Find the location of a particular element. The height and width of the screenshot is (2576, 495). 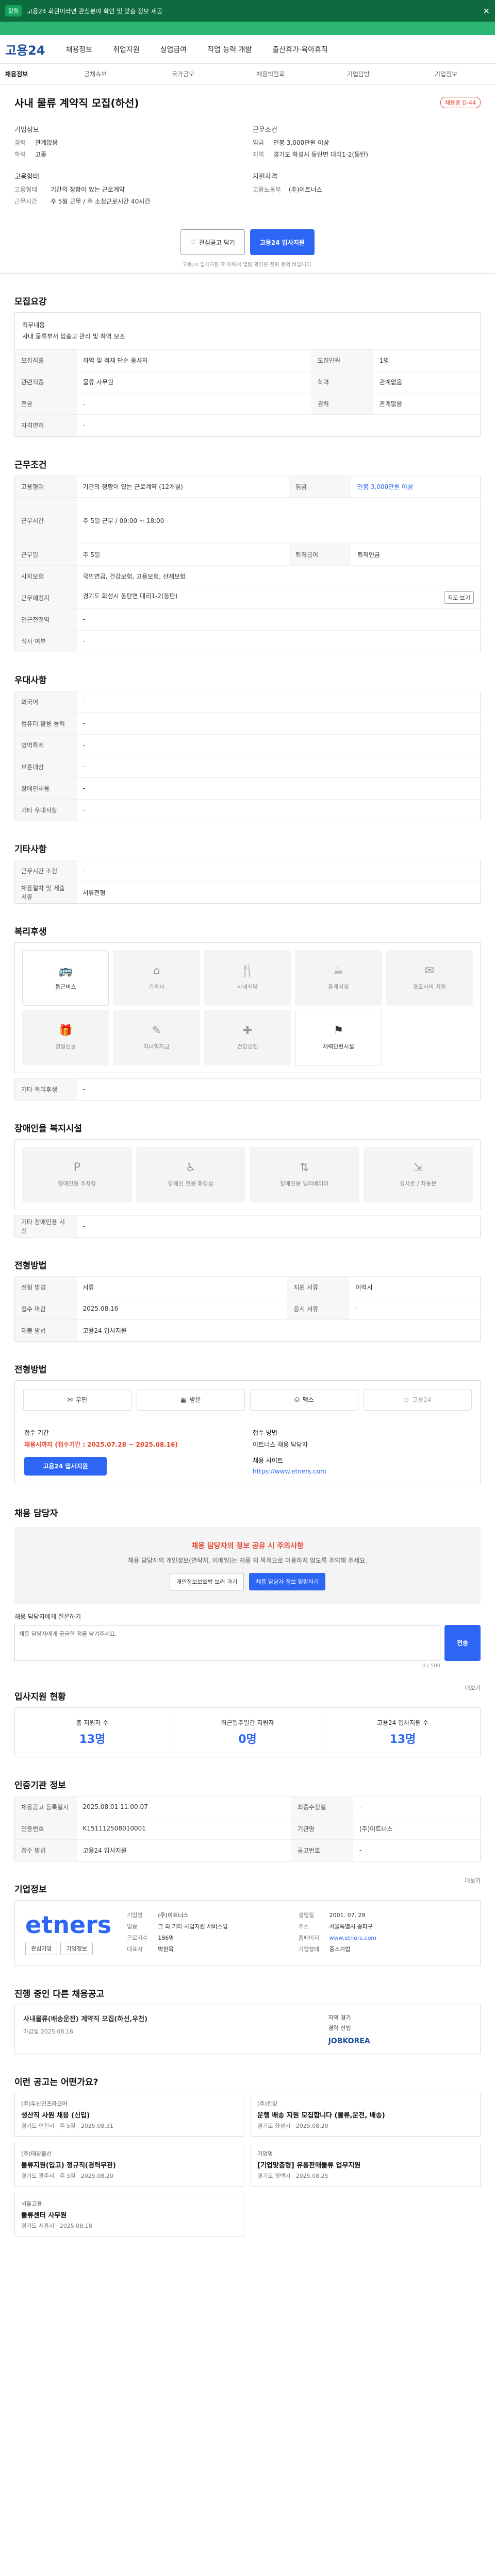

subnav-item: 기업탐방 is located at coordinates (358, 74).